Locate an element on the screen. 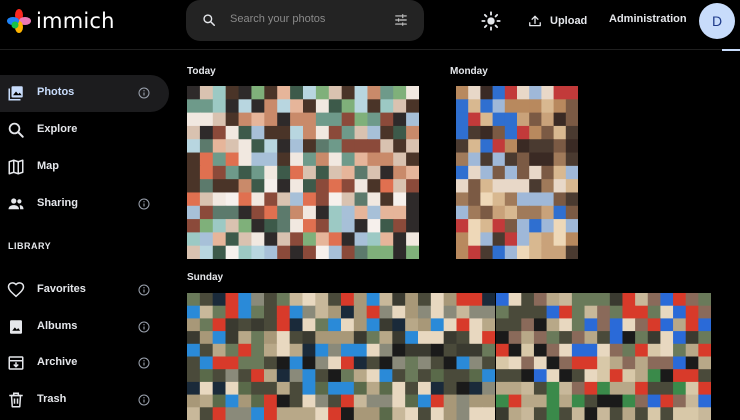 The height and width of the screenshot is (420, 740). sidebar-item-label: Photos is located at coordinates (56, 92).